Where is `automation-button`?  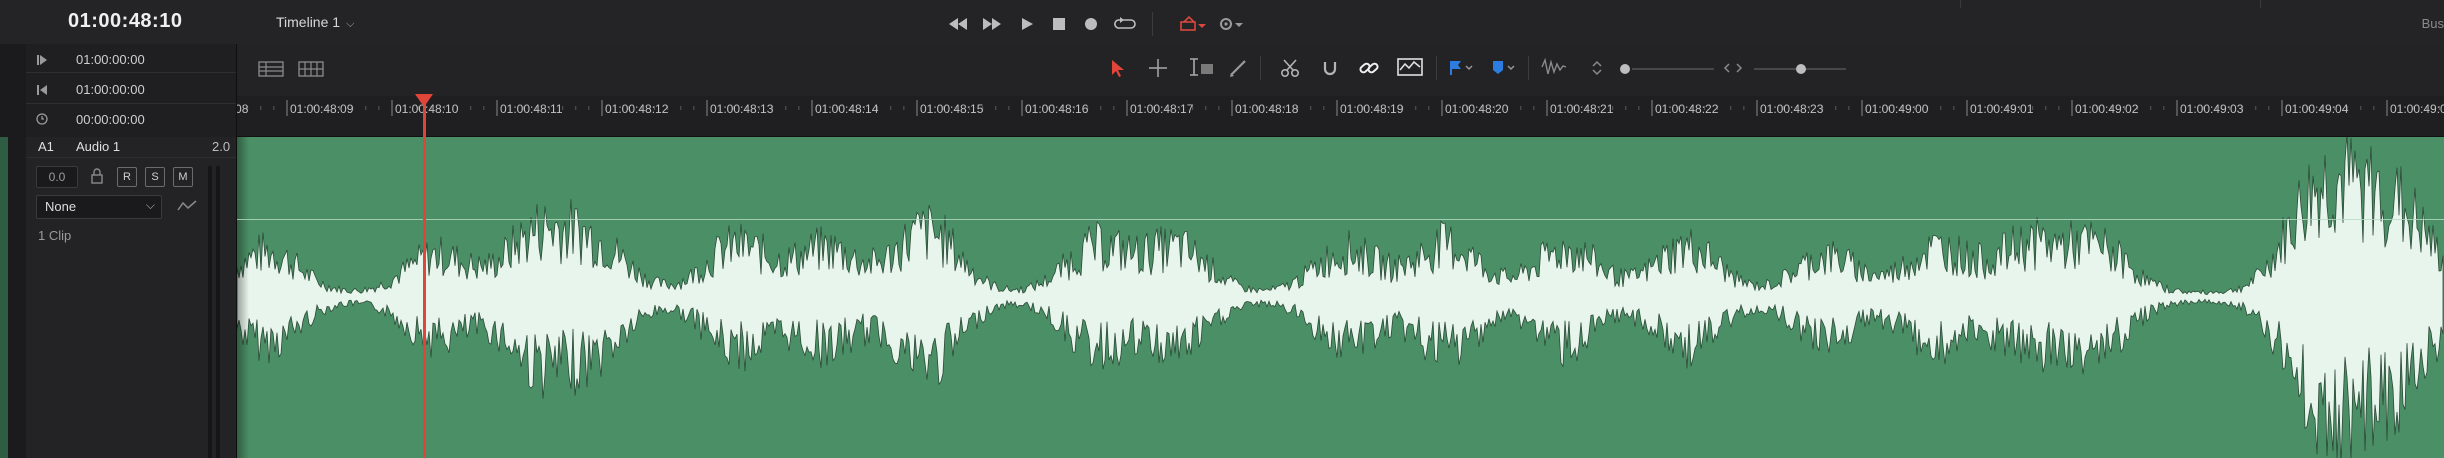 automation-button is located at coordinates (187, 208).